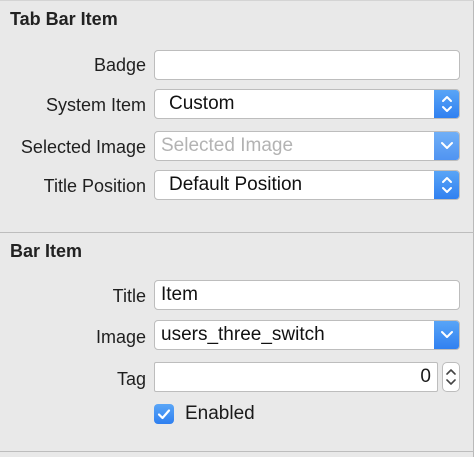 The image size is (474, 457). What do you see at coordinates (237, 232) in the screenshot?
I see `section-divider` at bounding box center [237, 232].